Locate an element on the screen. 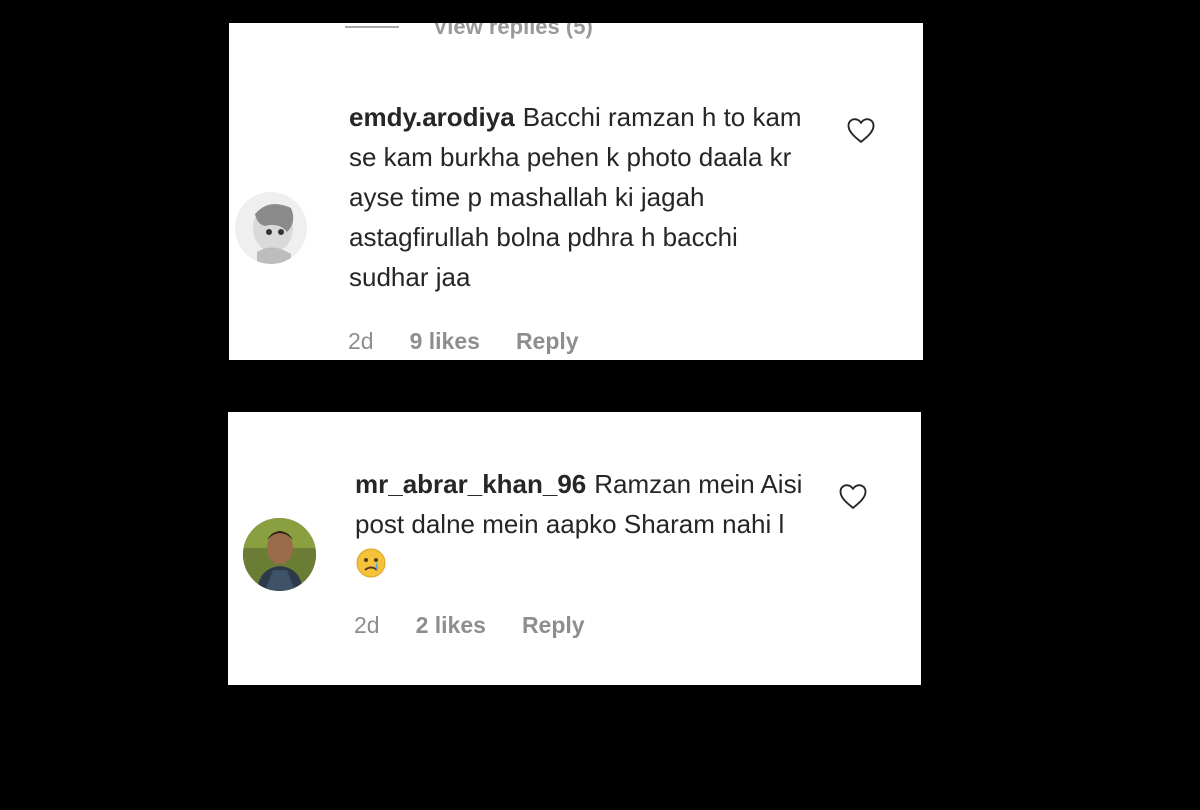 Image resolution: width=1200 pixels, height=810 pixels. comment-likes: 9 likes is located at coordinates (445, 341).